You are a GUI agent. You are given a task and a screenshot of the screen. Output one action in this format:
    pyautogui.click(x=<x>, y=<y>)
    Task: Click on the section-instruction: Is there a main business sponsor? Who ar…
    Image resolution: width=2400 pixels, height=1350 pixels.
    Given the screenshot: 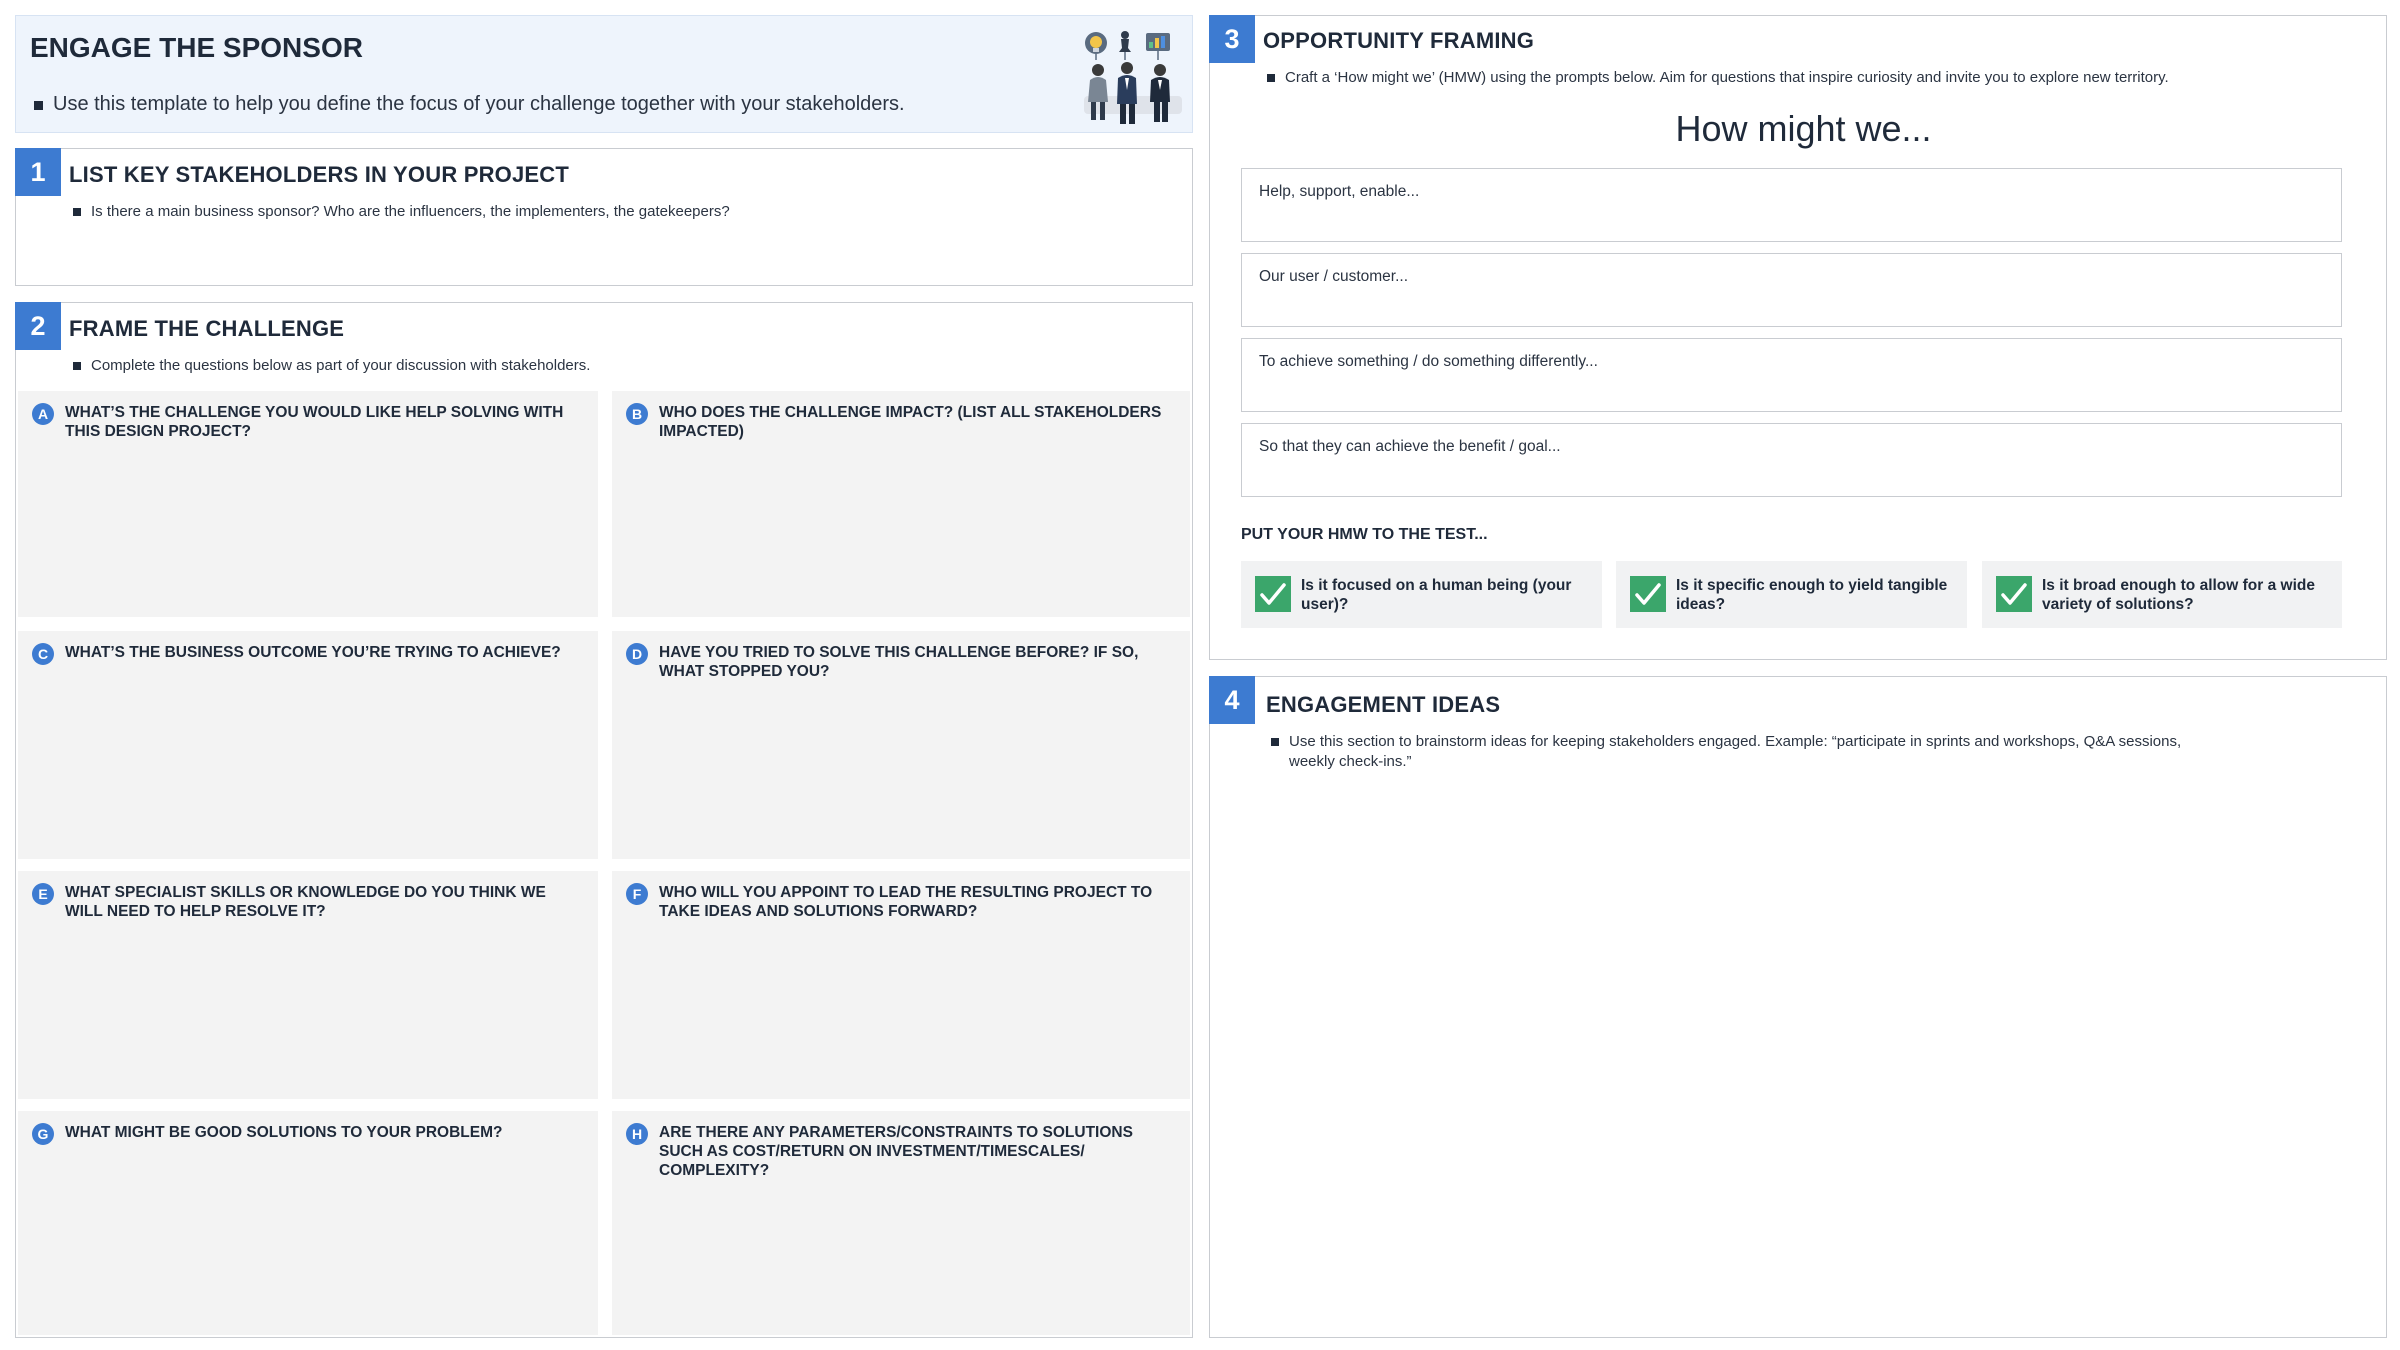 What is the action you would take?
    pyautogui.click(x=401, y=212)
    